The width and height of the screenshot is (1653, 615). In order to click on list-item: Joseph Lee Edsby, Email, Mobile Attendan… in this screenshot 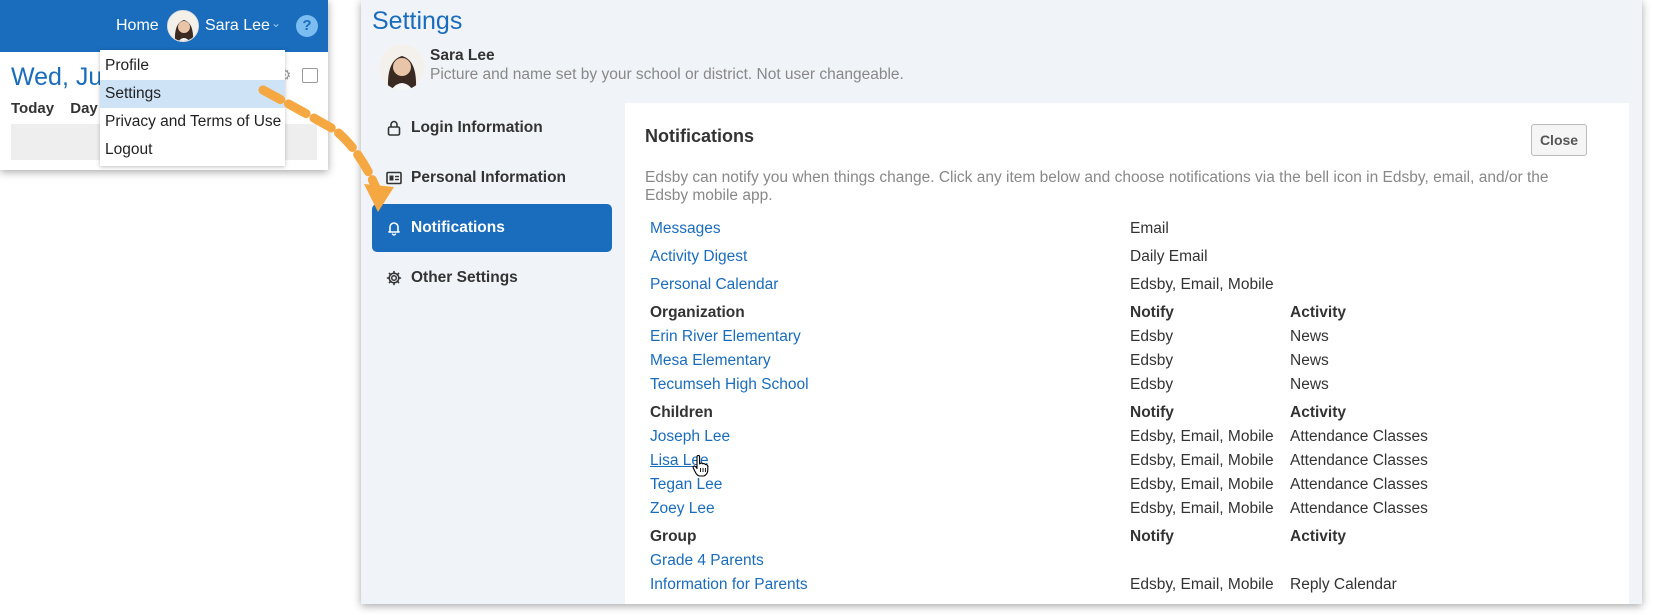, I will do `click(1130, 440)`.